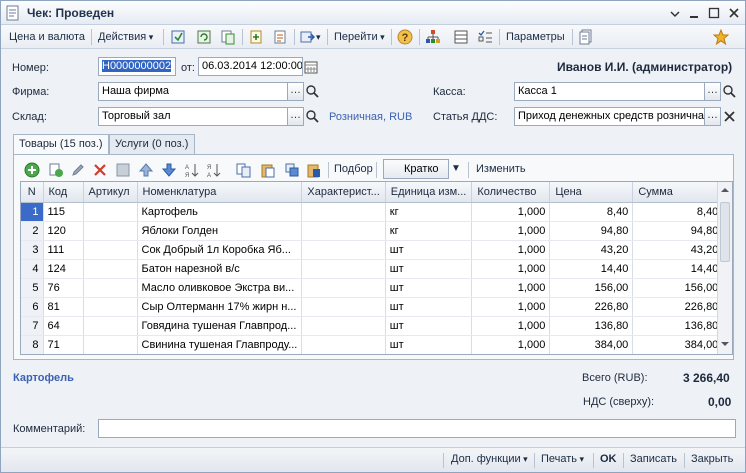 This screenshot has height=473, width=746. I want to click on cell-sum: 156,00, so click(678, 288).